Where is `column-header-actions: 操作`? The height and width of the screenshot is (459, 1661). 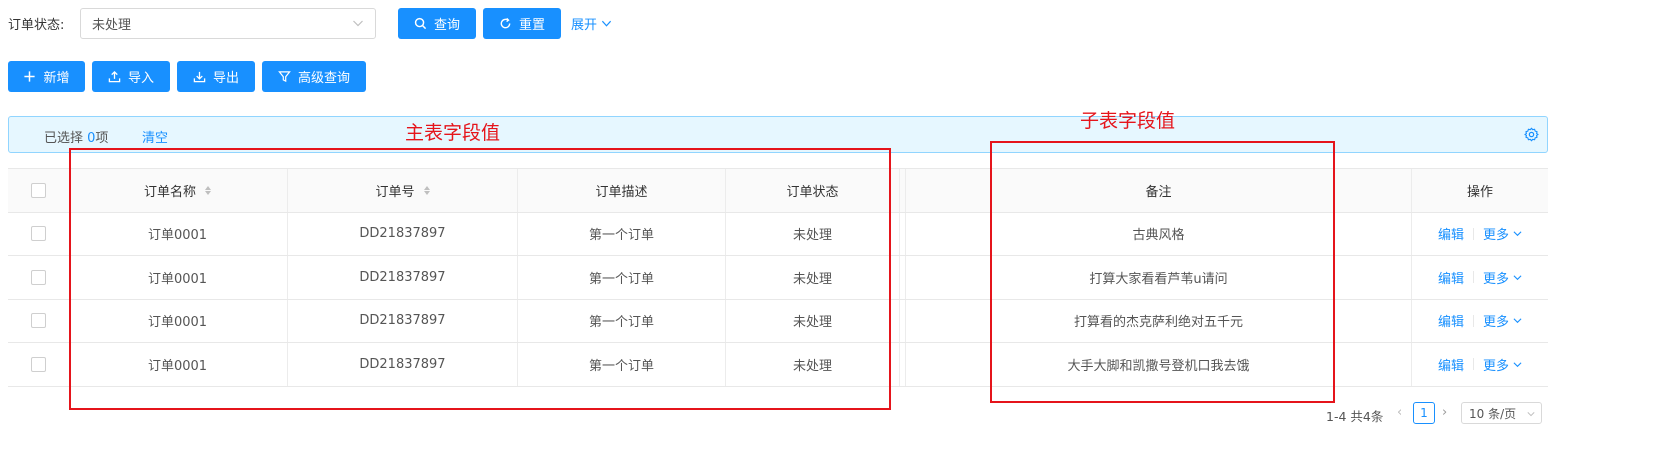 column-header-actions: 操作 is located at coordinates (1480, 190).